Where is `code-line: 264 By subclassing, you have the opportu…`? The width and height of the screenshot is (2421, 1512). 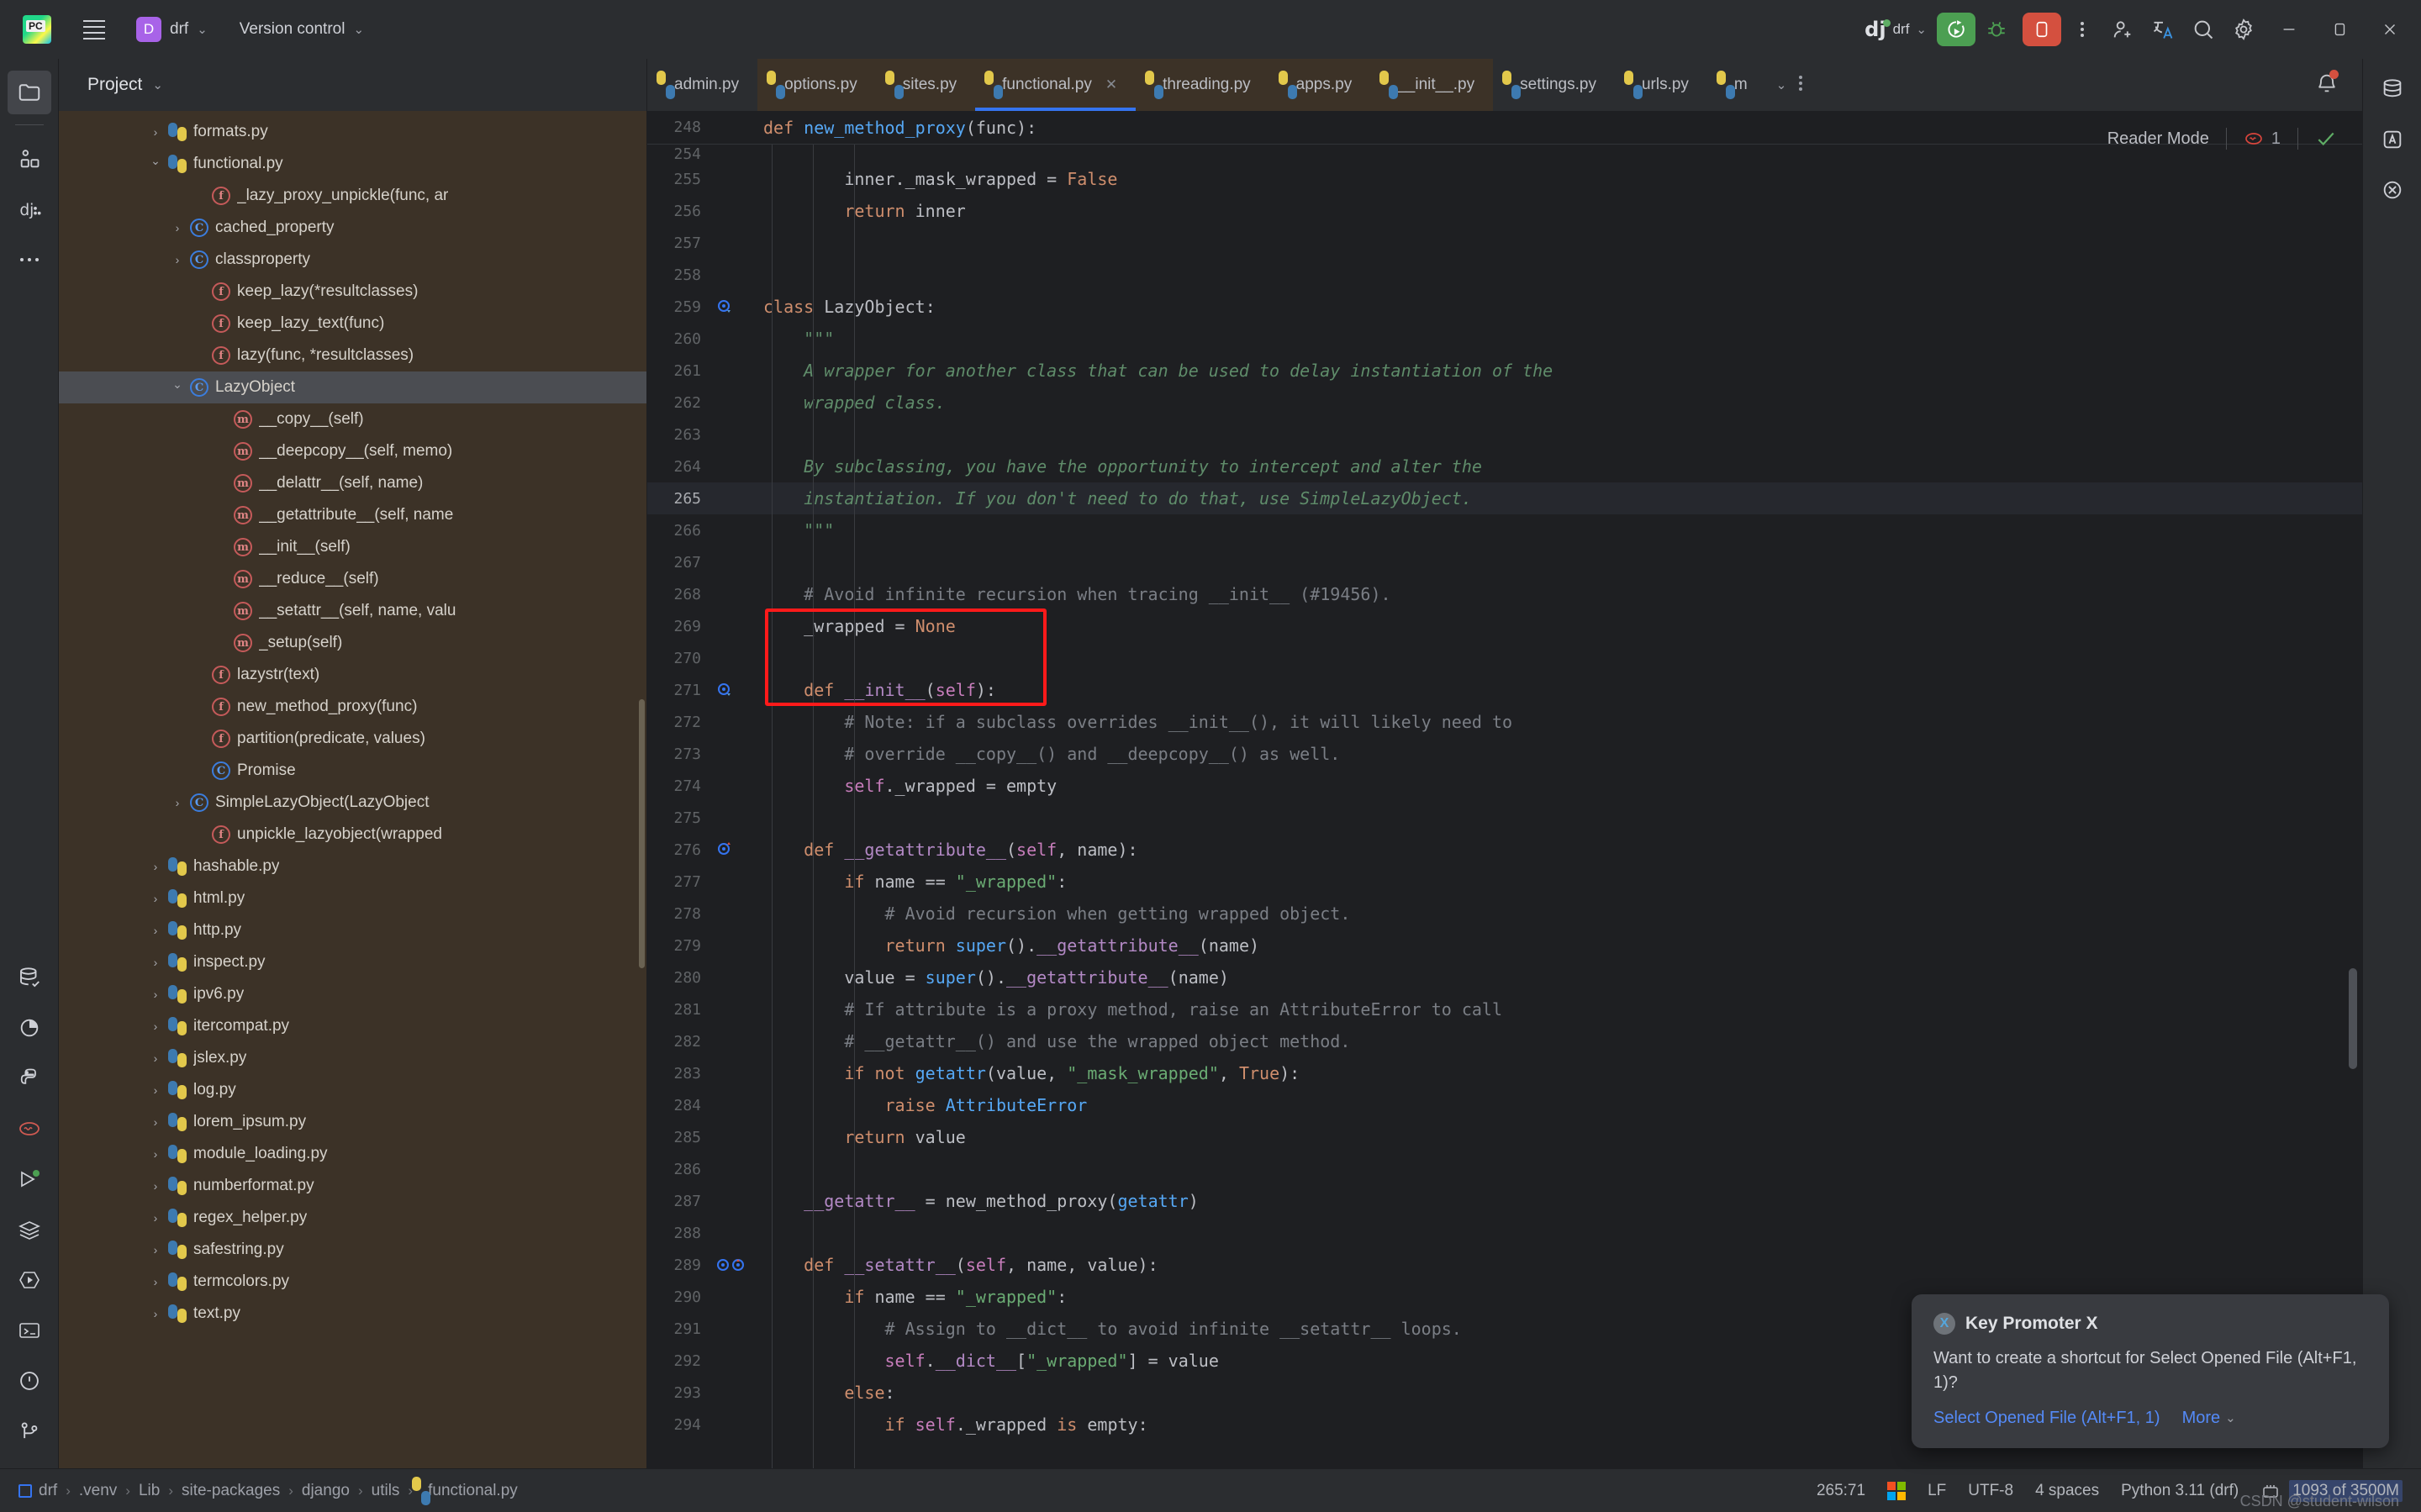
code-line: 264 By subclassing, you have the opportu… is located at coordinates (1504, 466).